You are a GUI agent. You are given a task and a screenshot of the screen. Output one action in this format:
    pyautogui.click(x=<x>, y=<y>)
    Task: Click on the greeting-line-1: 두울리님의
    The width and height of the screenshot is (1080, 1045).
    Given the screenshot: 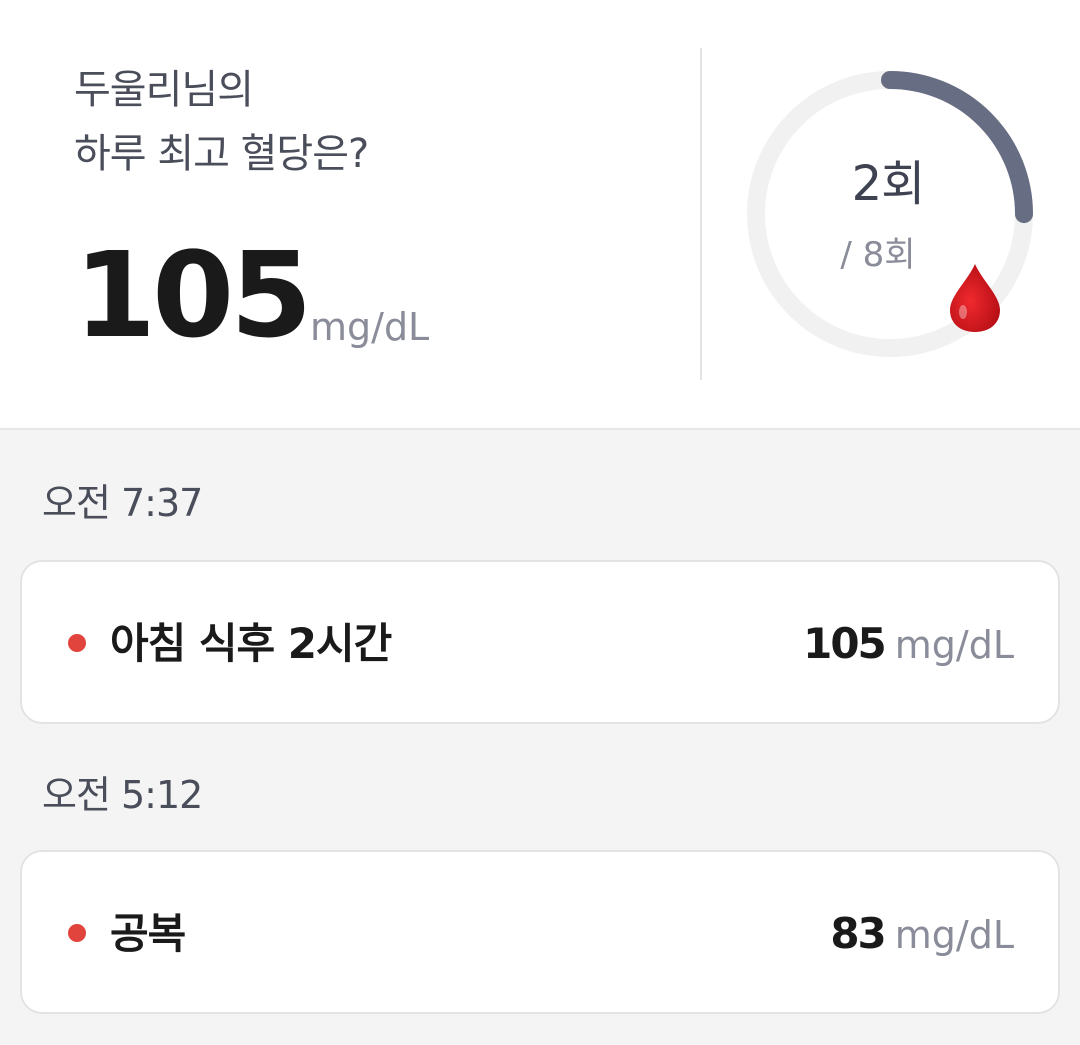 What is the action you would take?
    pyautogui.click(x=164, y=90)
    